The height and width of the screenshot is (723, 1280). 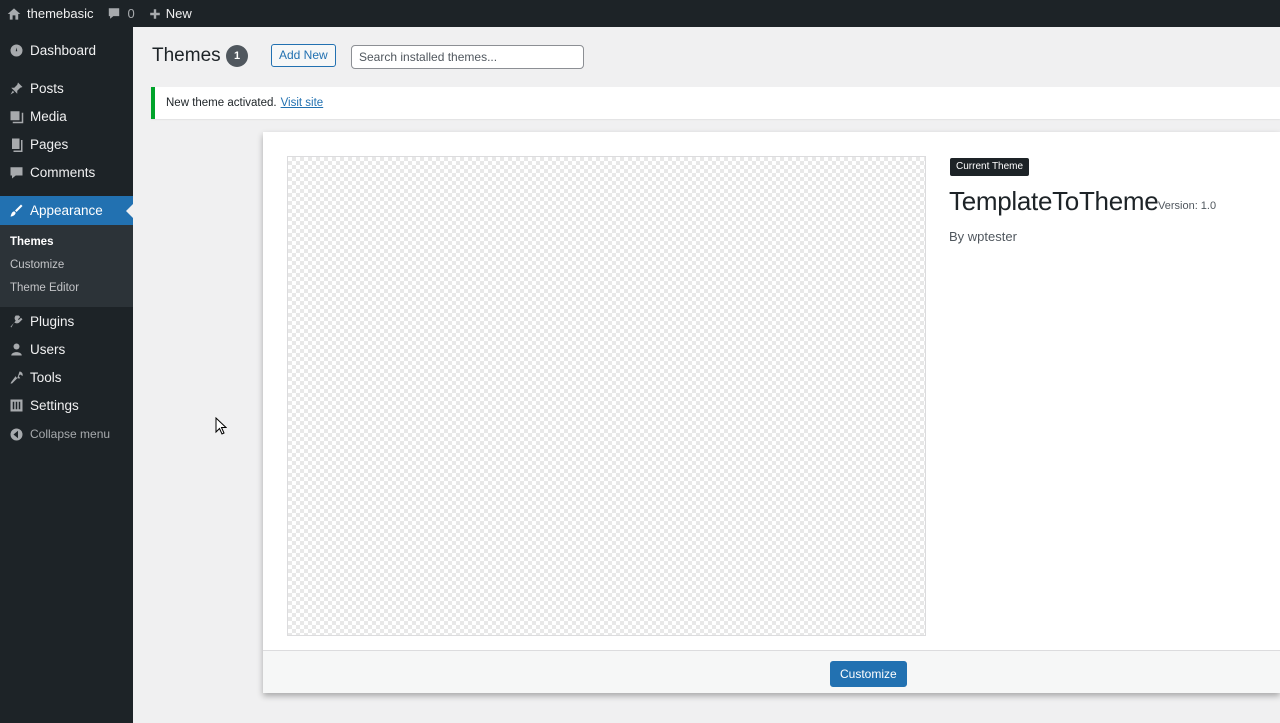 What do you see at coordinates (990, 167) in the screenshot?
I see `current-theme-label: Current Theme` at bounding box center [990, 167].